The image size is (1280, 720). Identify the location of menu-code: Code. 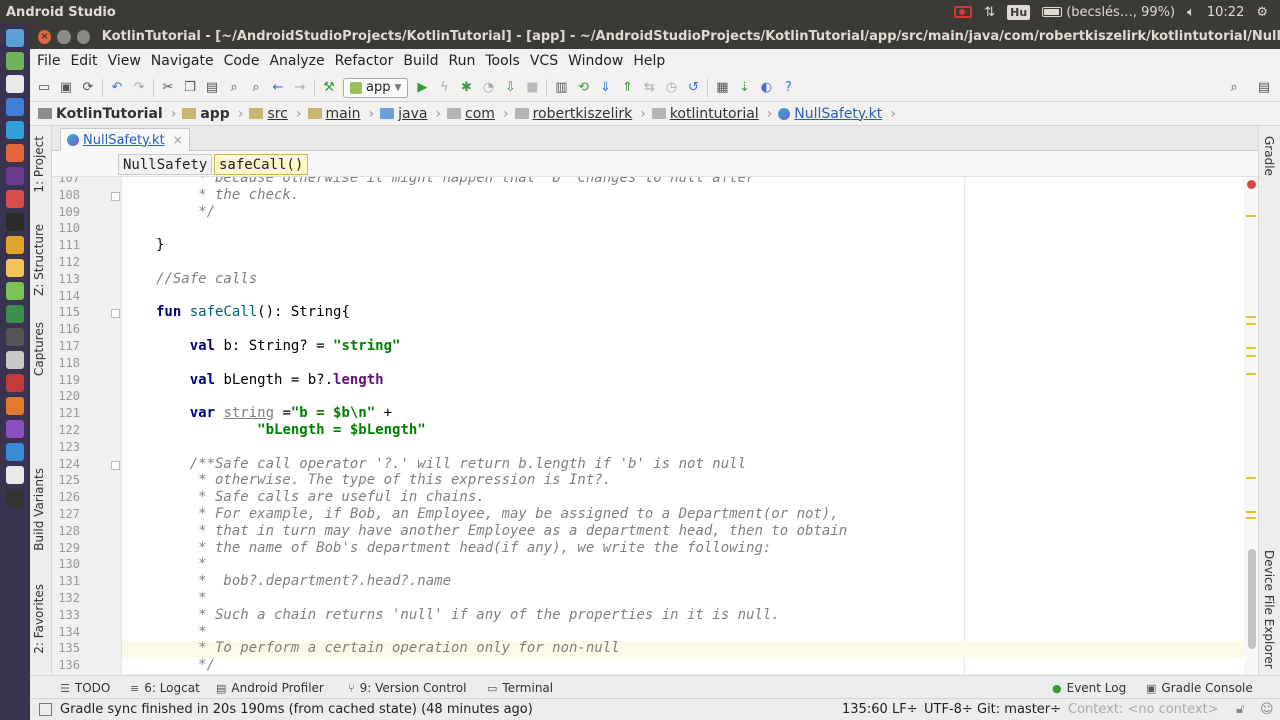
(242, 61).